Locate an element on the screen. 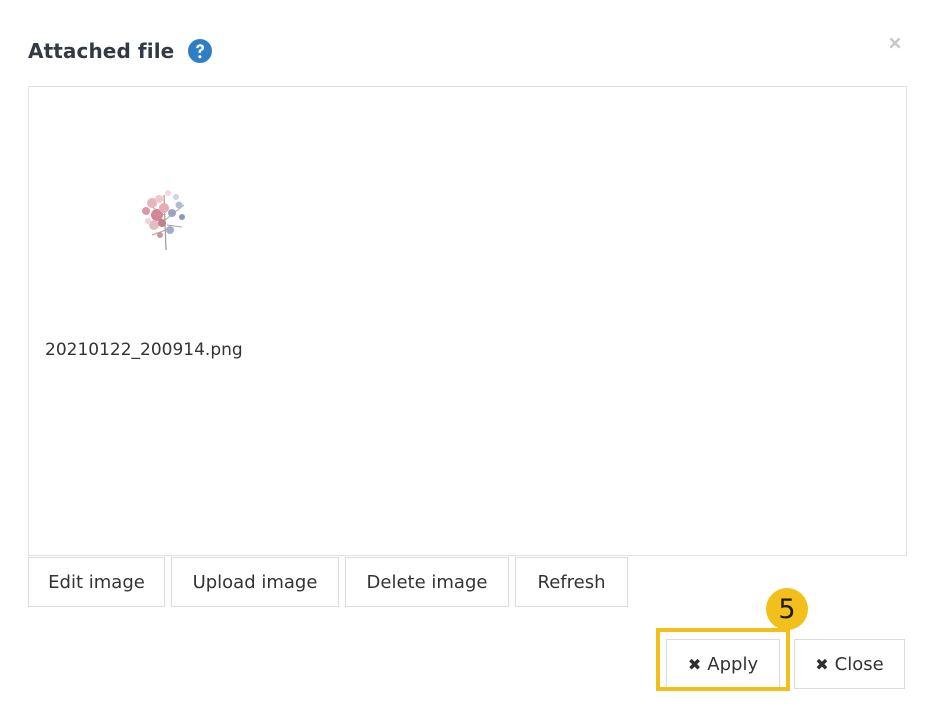 The image size is (932, 721). dialog-header: Attached file is located at coordinates (120, 51).